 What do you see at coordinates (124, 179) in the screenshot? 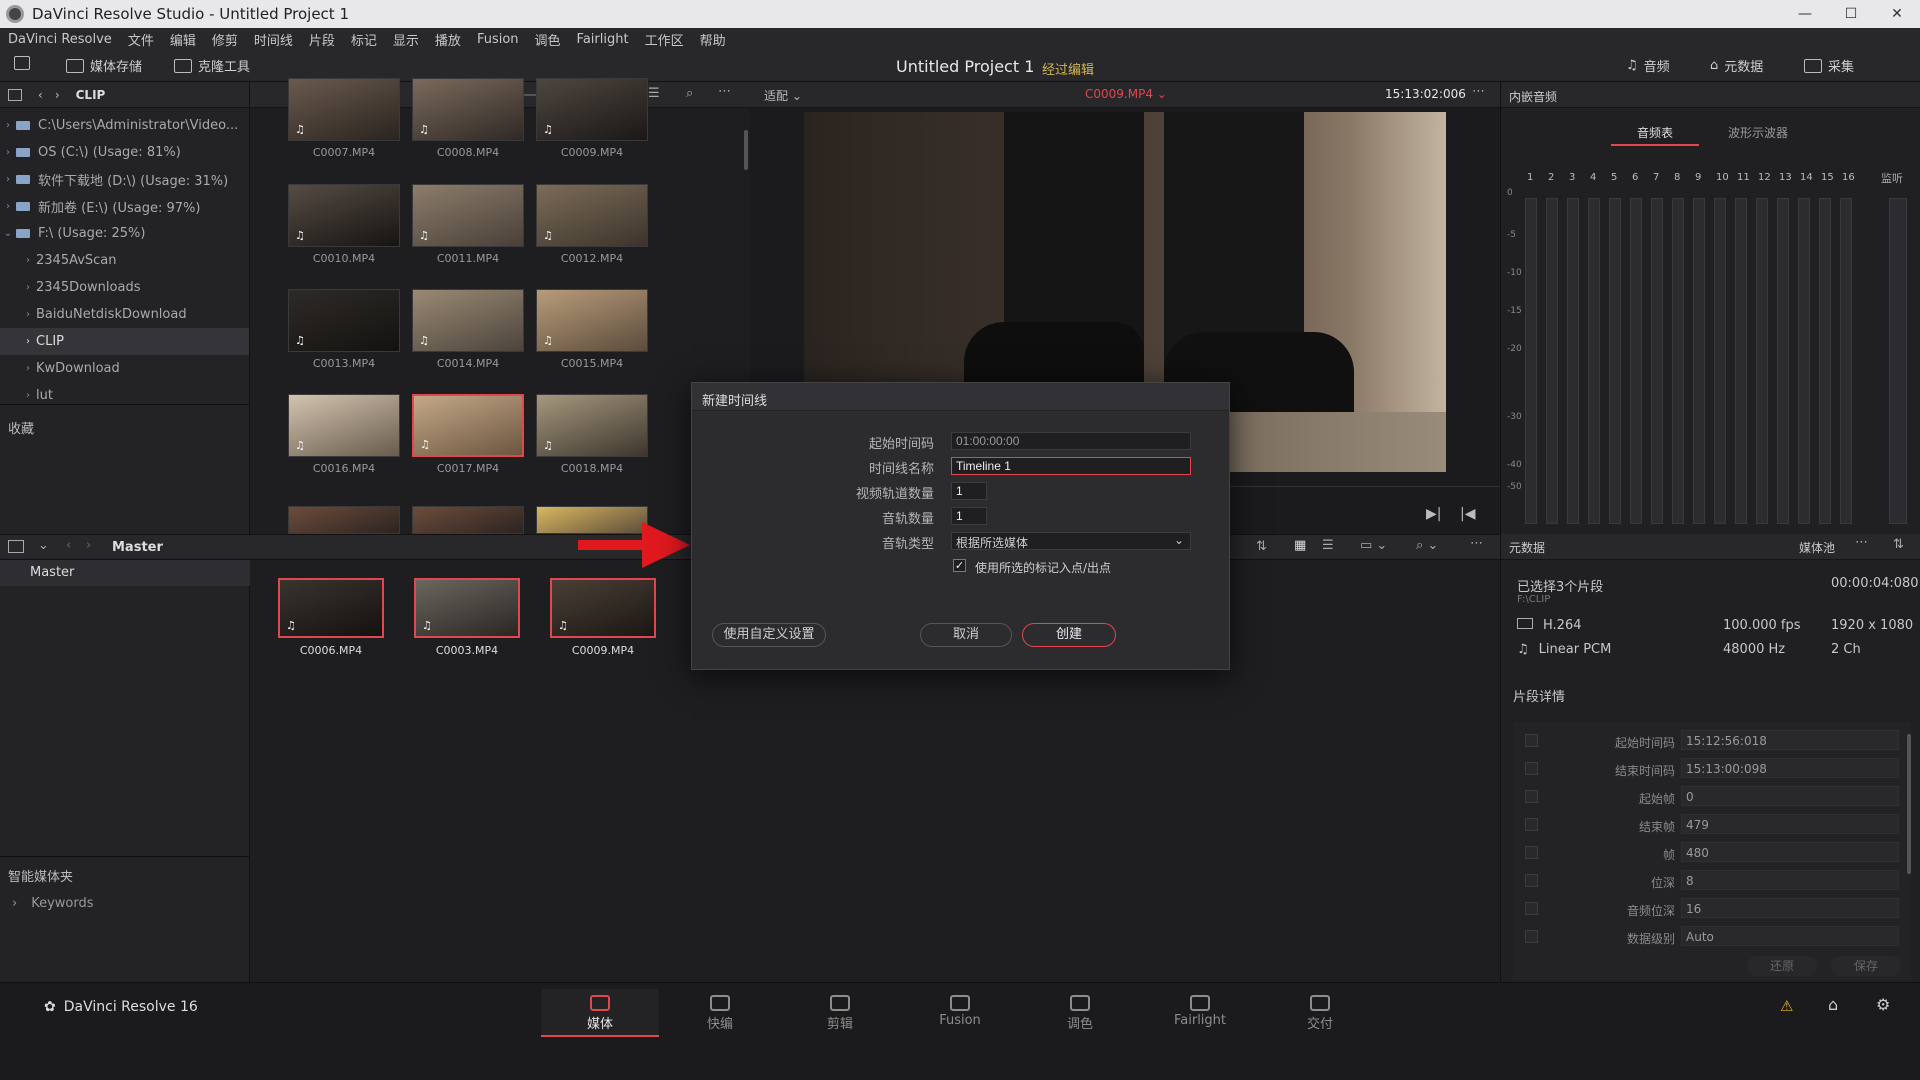
I see `tree-item-drive: › 软件下载地 (D:\) (Usage: 31%)` at bounding box center [124, 179].